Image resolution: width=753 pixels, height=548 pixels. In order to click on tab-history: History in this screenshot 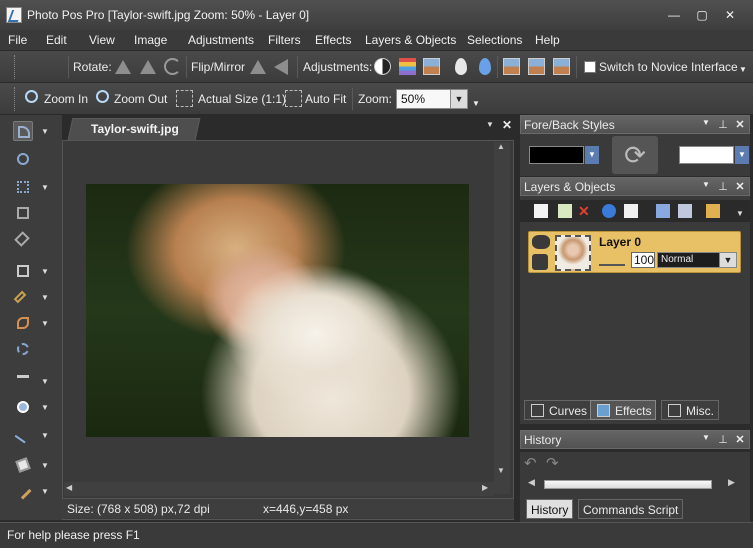, I will do `click(550, 509)`.